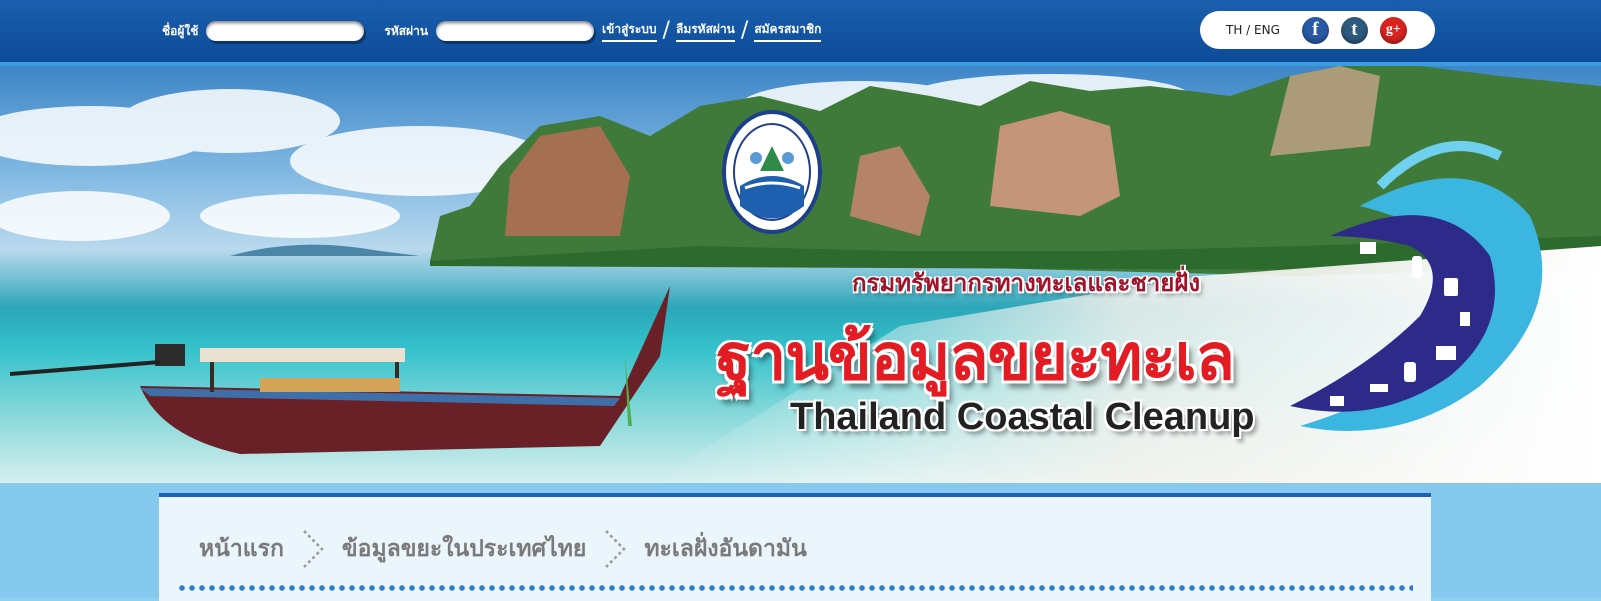 Image resolution: width=1601 pixels, height=601 pixels. I want to click on longtail-boat, so click(339, 370).